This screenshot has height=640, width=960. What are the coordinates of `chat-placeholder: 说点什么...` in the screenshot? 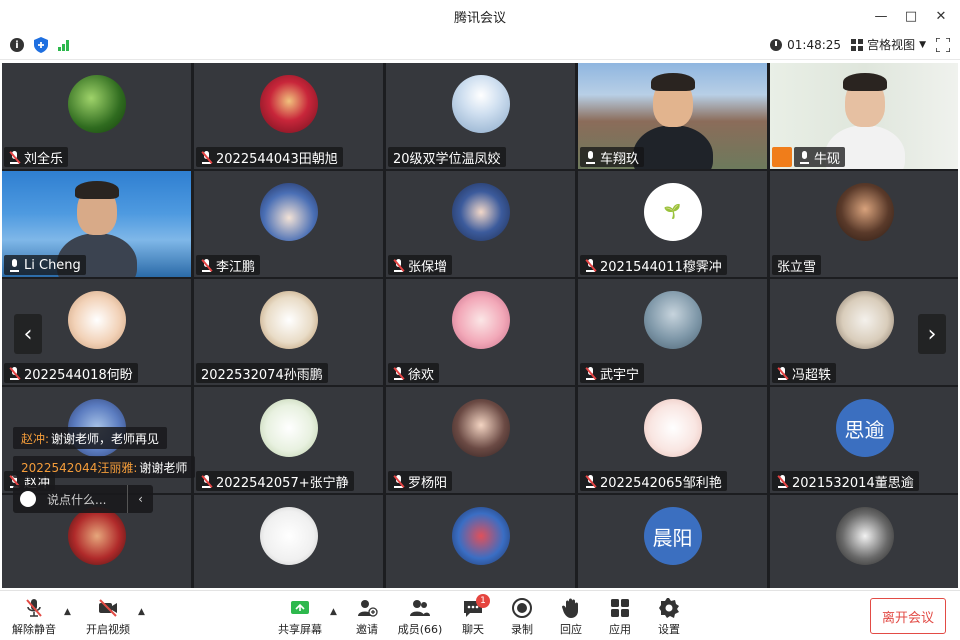 It's located at (85, 499).